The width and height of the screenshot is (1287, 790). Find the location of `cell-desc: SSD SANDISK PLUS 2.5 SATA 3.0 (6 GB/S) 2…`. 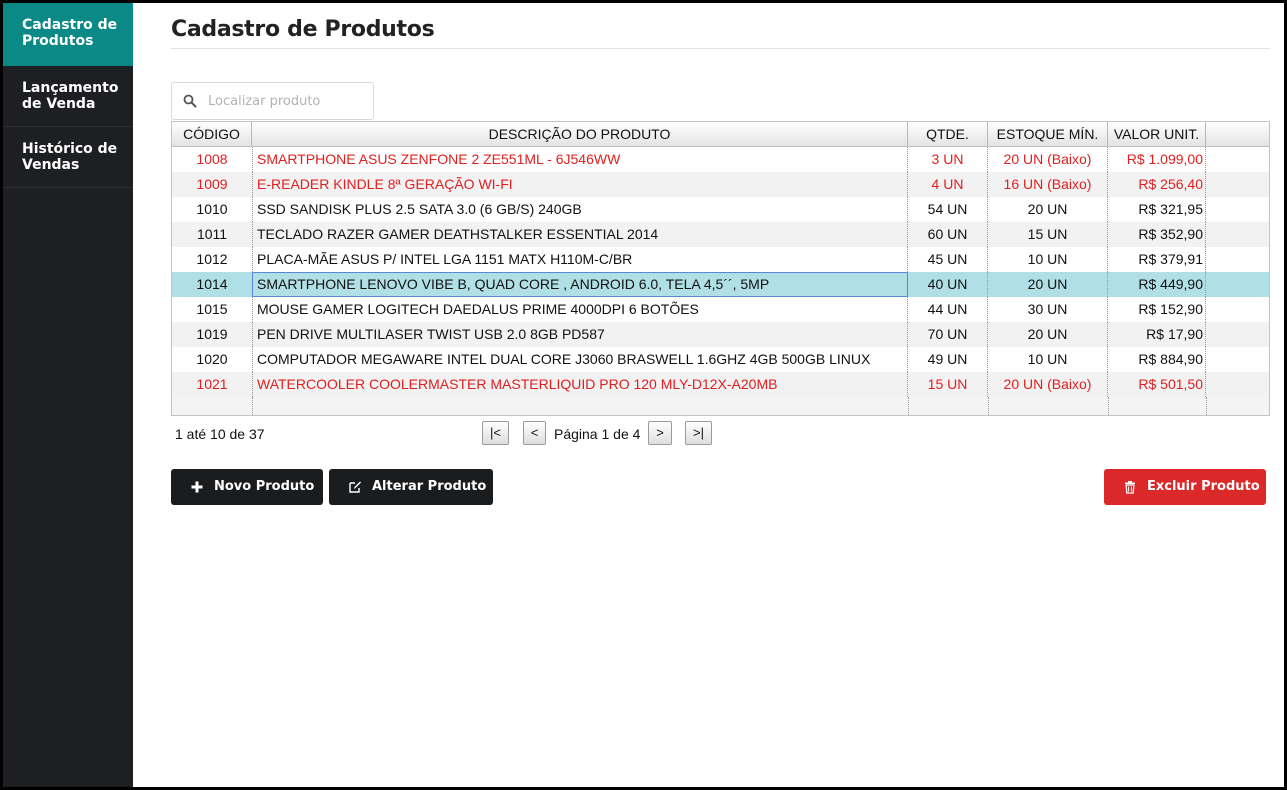

cell-desc: SSD SANDISK PLUS 2.5 SATA 3.0 (6 GB/S) 2… is located at coordinates (580, 209).